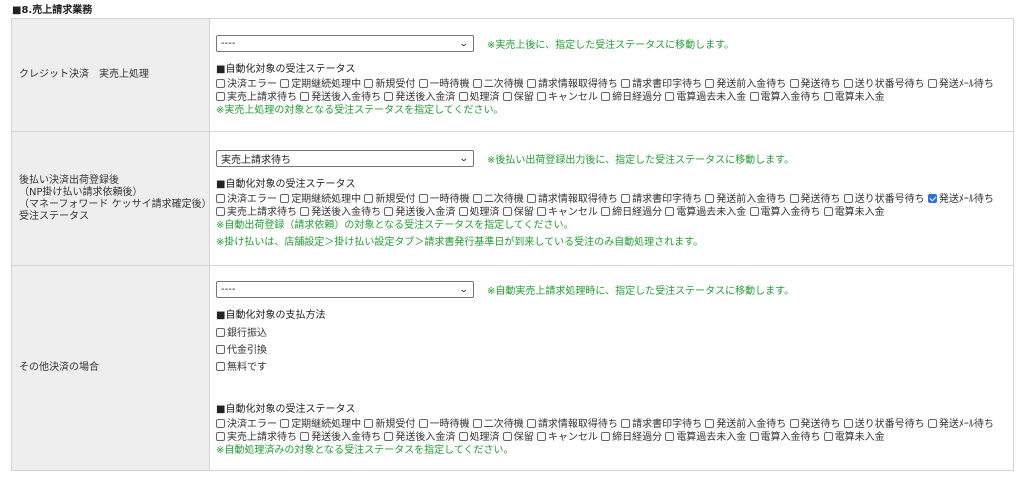 This screenshot has height=487, width=1024. I want to click on status-option: 保留, so click(518, 437).